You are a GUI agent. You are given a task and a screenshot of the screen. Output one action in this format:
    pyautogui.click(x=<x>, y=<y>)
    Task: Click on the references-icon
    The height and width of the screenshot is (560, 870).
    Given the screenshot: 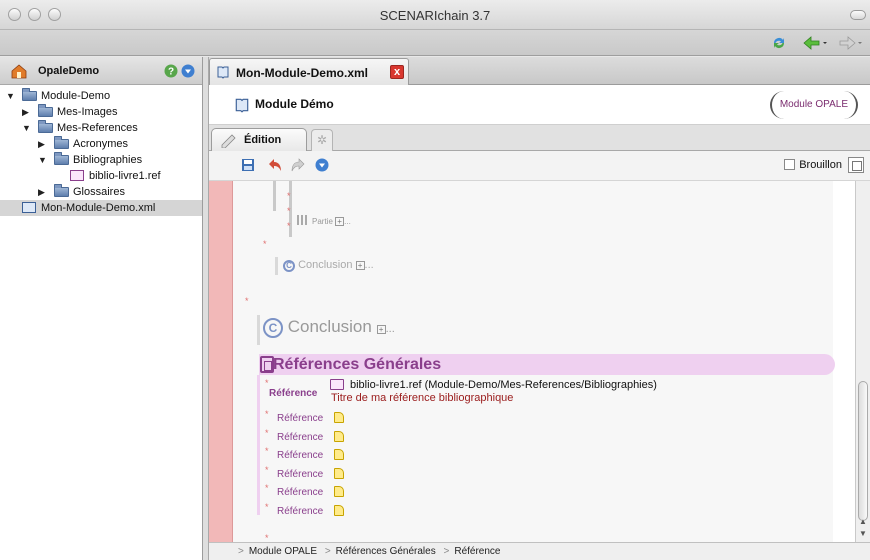 What is the action you would take?
    pyautogui.click(x=267, y=364)
    